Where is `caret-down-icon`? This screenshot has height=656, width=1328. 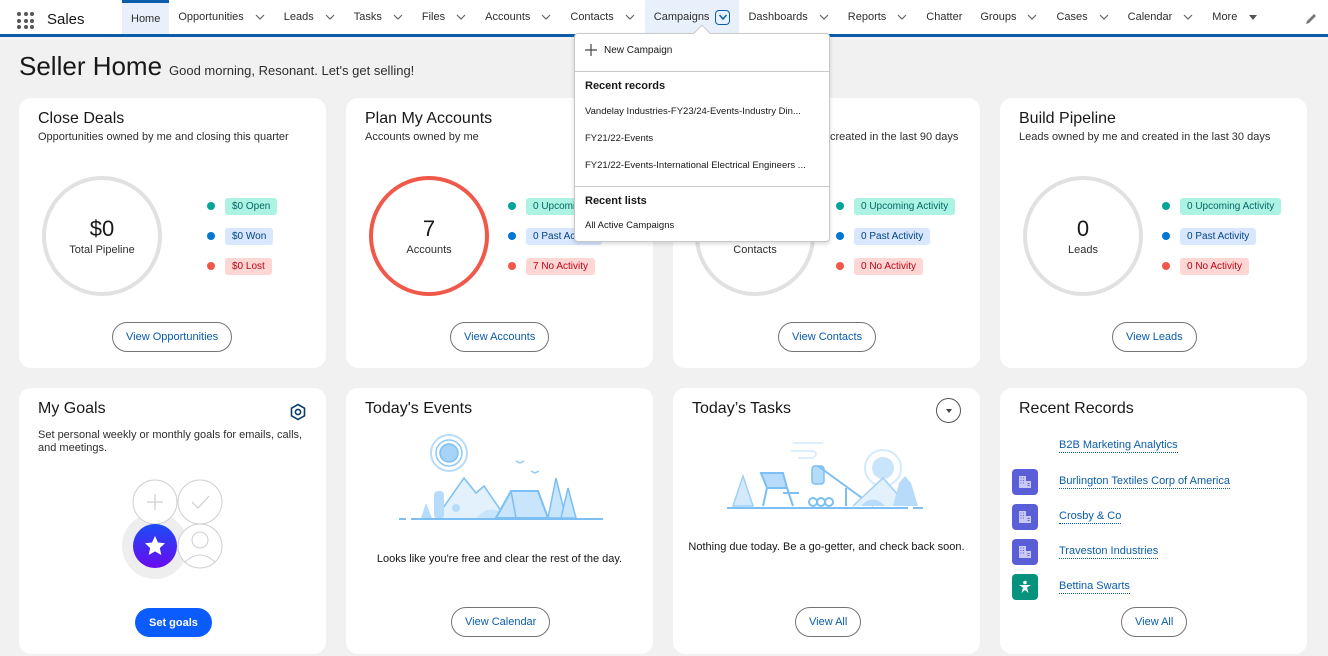 caret-down-icon is located at coordinates (1253, 17).